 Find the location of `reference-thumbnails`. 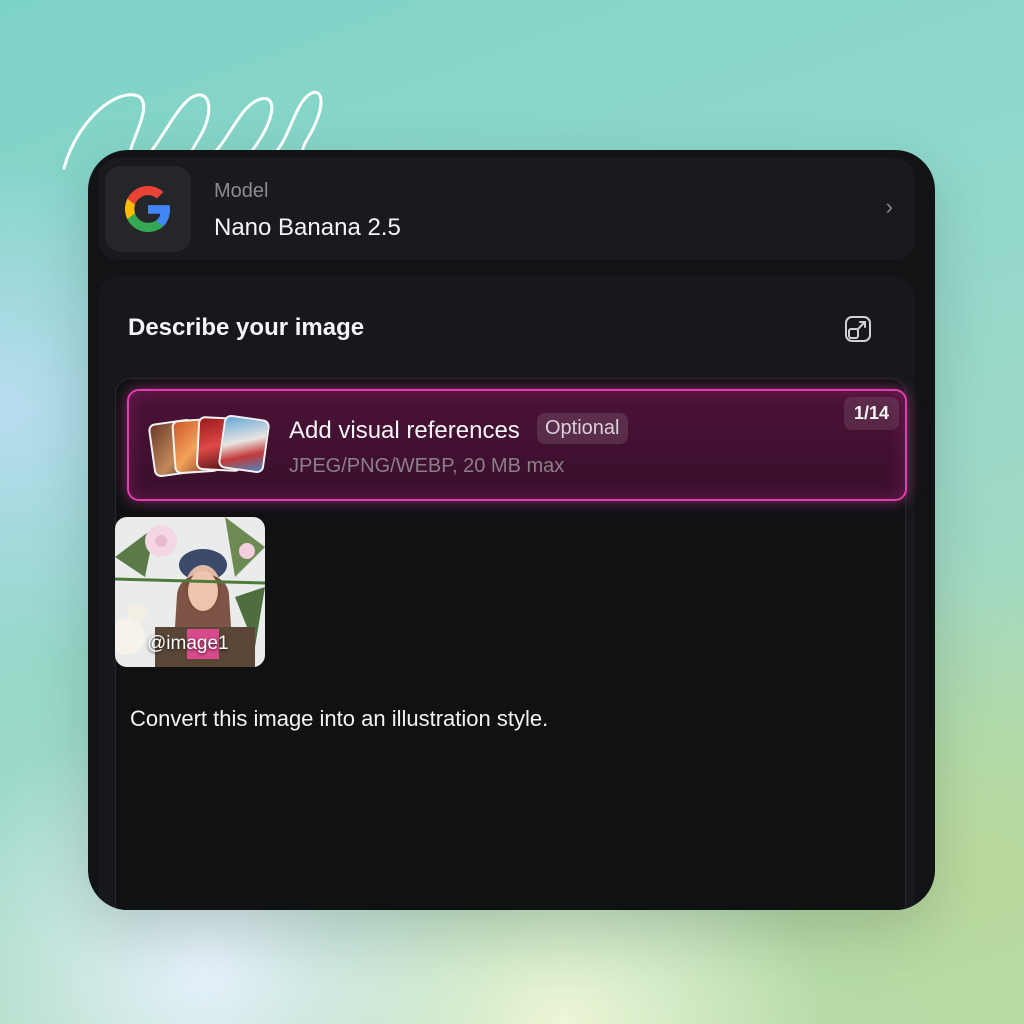

reference-thumbnails is located at coordinates (209, 446).